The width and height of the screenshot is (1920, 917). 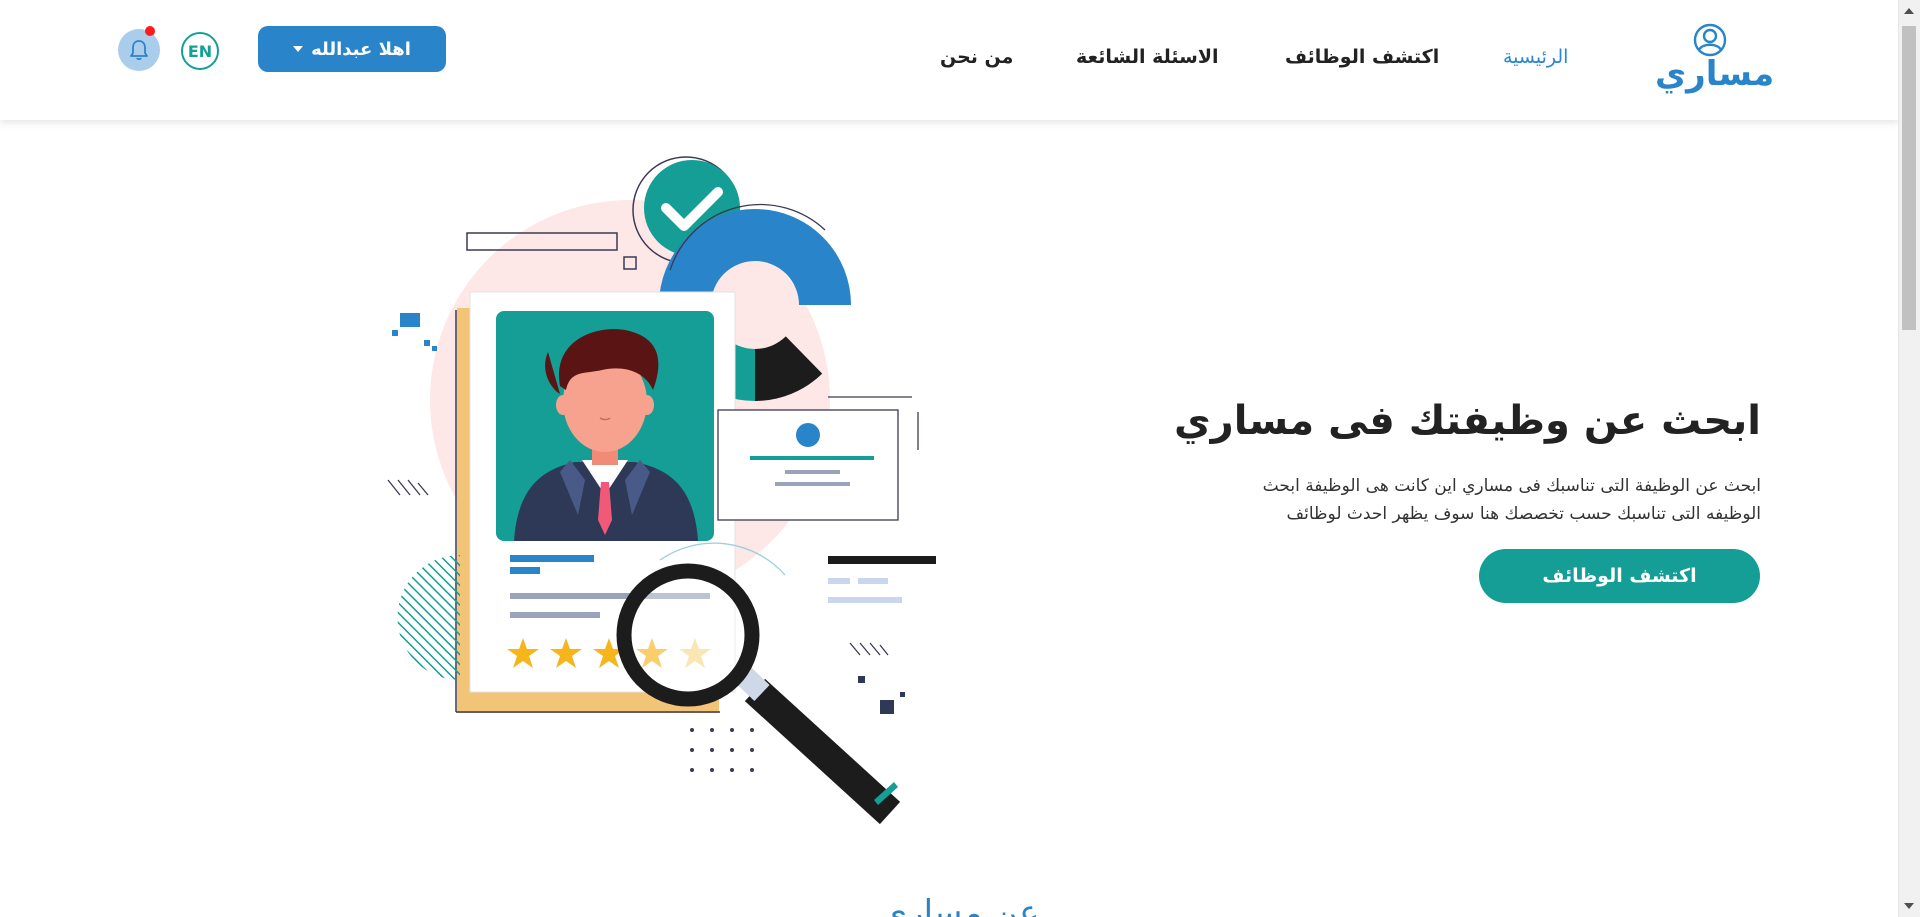 What do you see at coordinates (1619, 576) in the screenshot?
I see `discover-jobs-button: اكتشف الوظائف` at bounding box center [1619, 576].